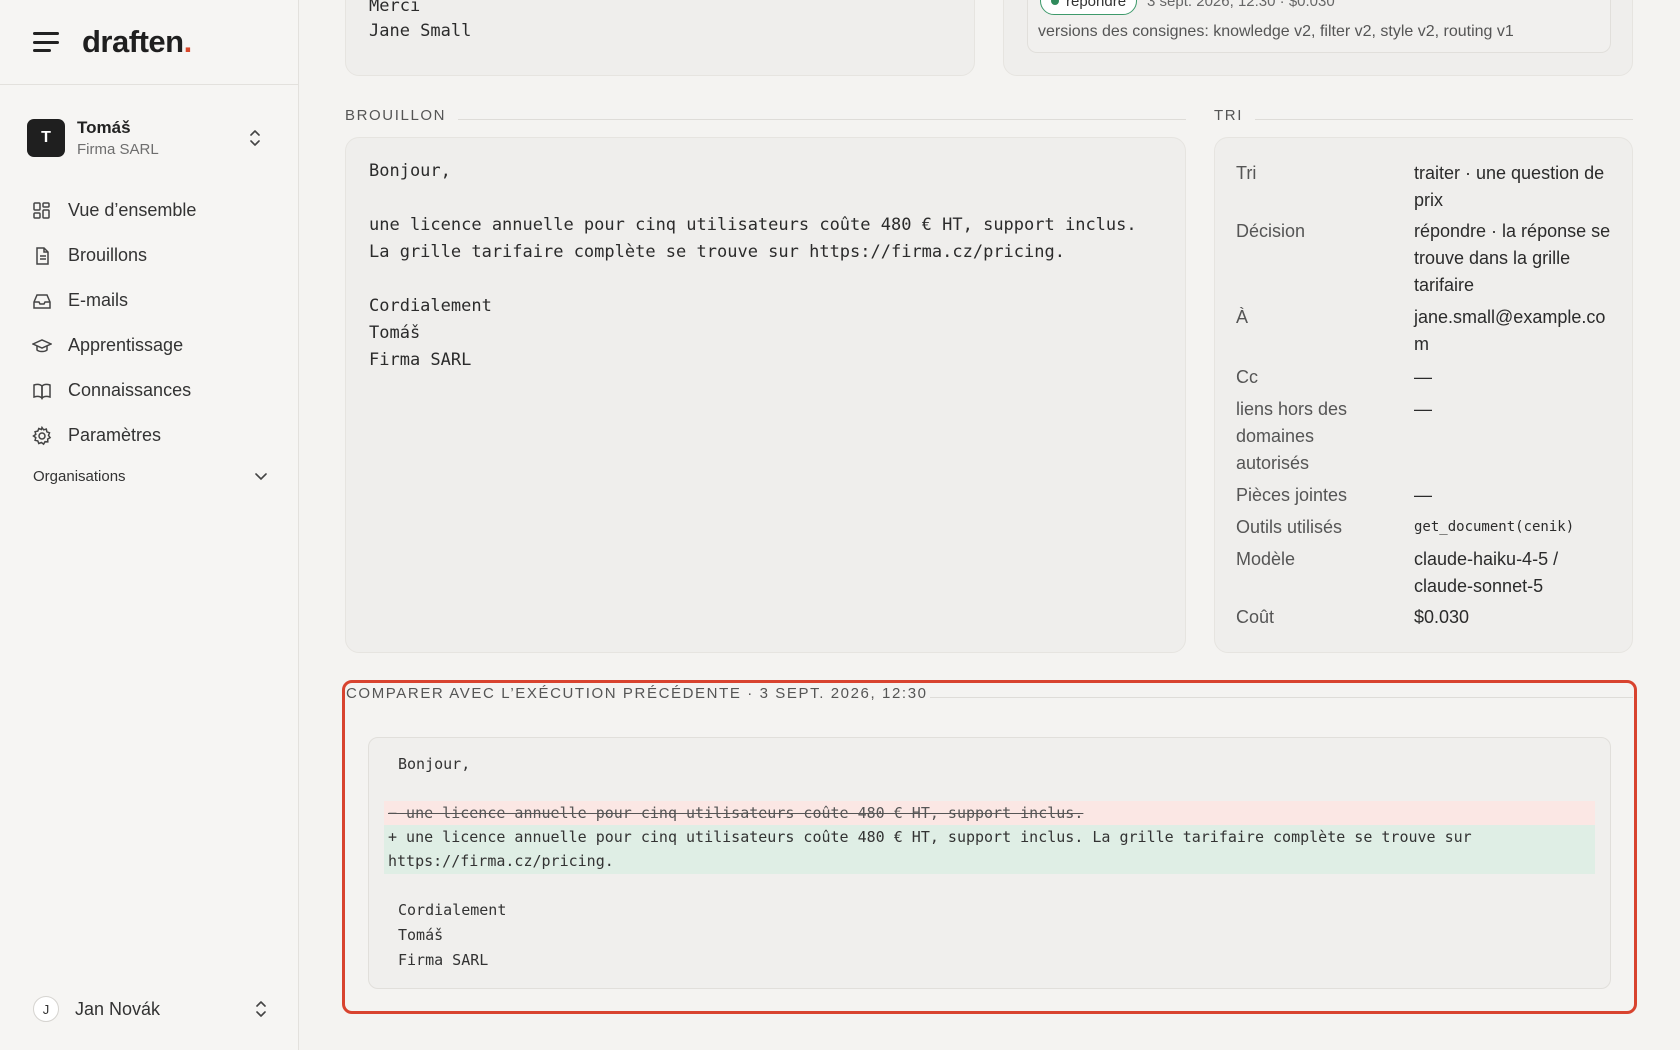  What do you see at coordinates (130, 390) in the screenshot?
I see `nav-label: Connaissances` at bounding box center [130, 390].